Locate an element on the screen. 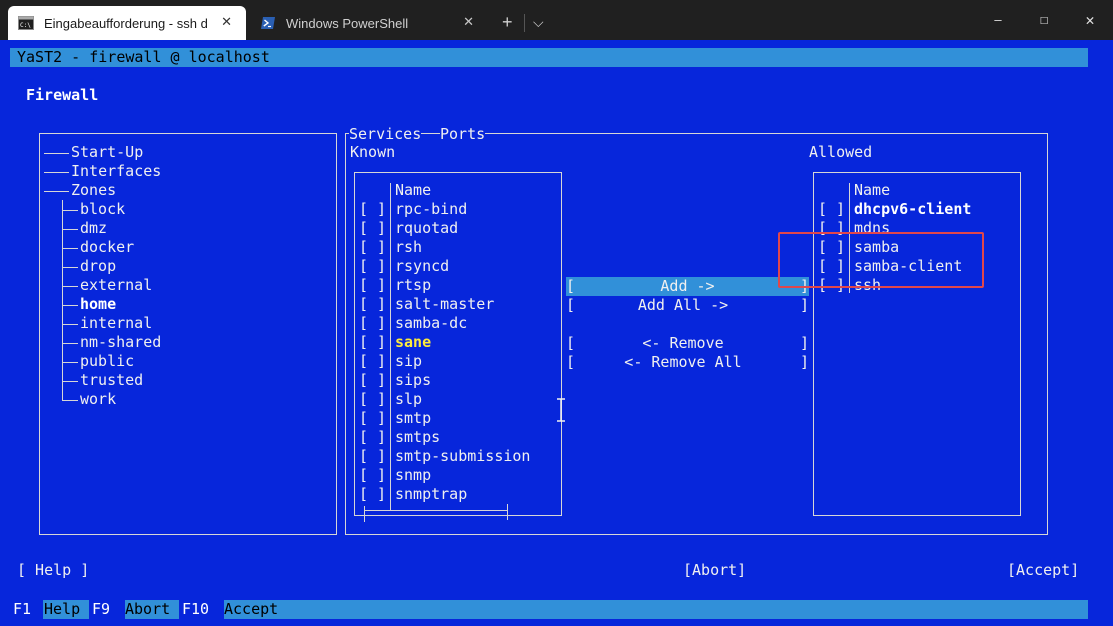  accept-button: [Accept] is located at coordinates (1043, 570).